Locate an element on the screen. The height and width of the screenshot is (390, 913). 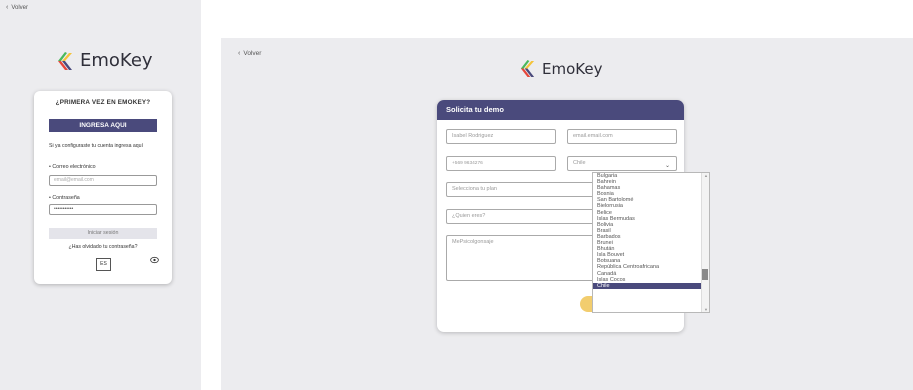
login-button: Iniciar sesión is located at coordinates (103, 233).